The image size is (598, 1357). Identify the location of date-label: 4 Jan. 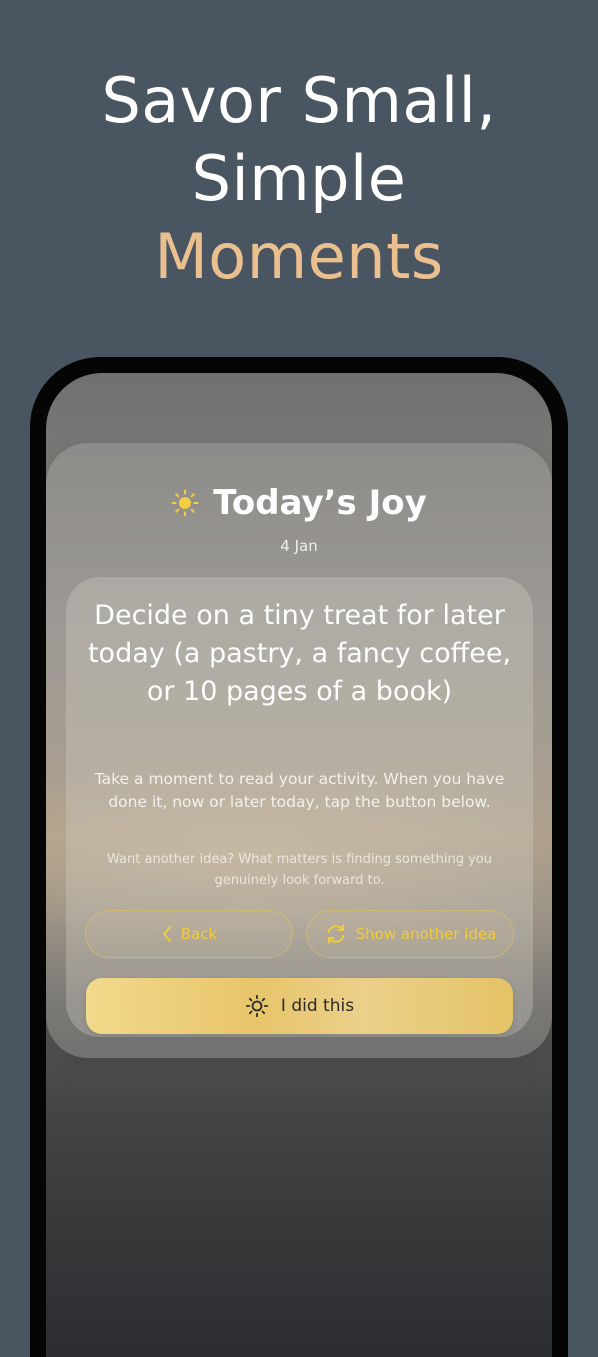
(299, 546).